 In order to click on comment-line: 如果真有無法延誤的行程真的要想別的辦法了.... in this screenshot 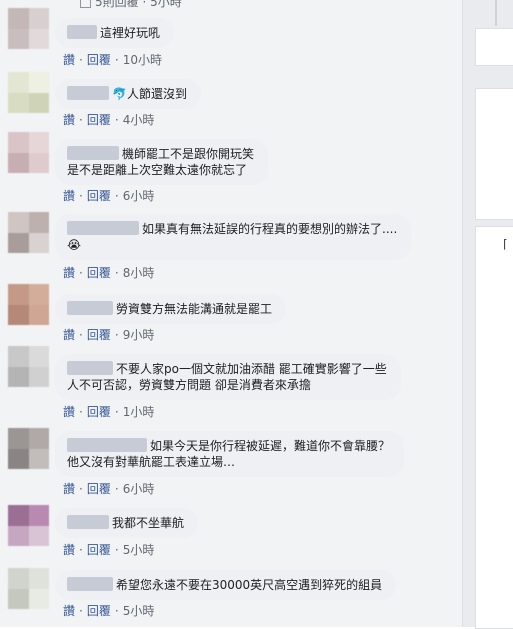, I will do `click(270, 229)`.